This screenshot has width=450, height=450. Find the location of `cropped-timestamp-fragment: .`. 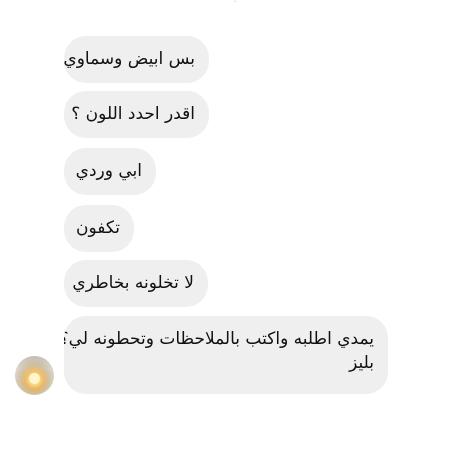

cropped-timestamp-fragment: . is located at coordinates (235, 2).